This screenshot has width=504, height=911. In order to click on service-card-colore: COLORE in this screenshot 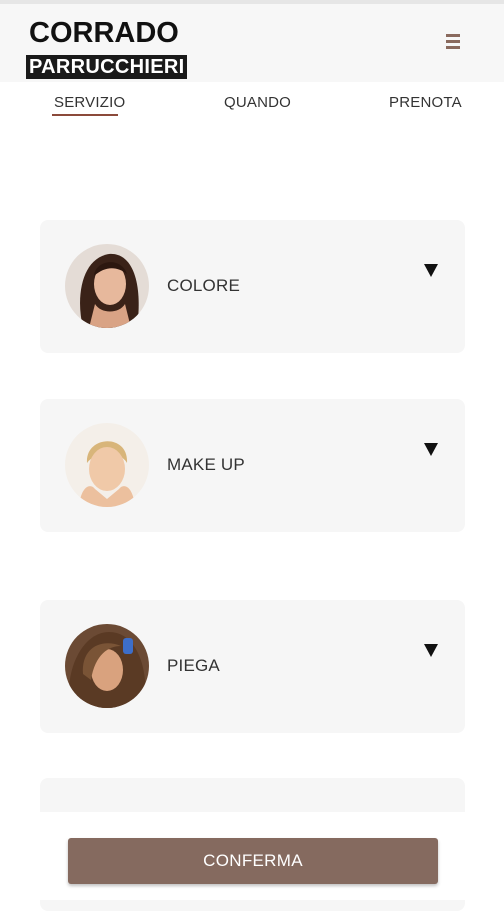, I will do `click(252, 286)`.